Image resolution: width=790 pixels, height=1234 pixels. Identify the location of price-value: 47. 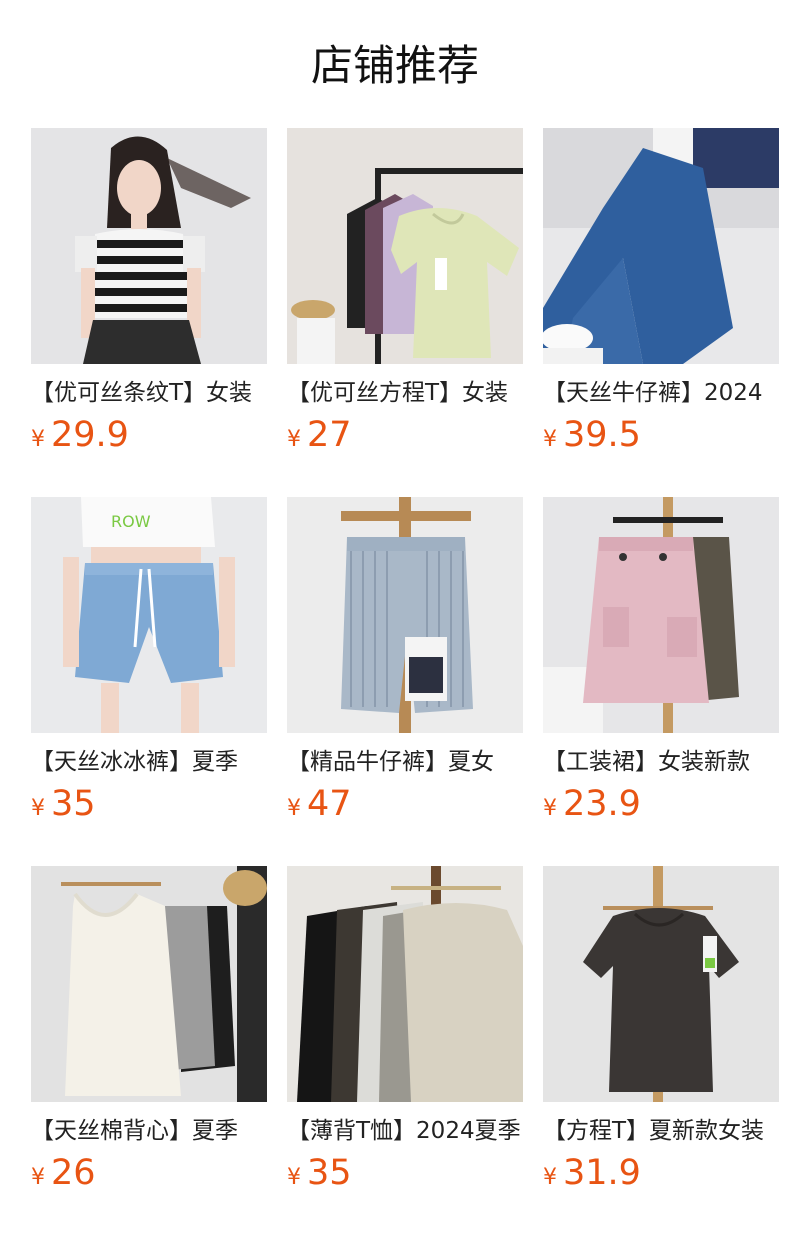
(329, 804).